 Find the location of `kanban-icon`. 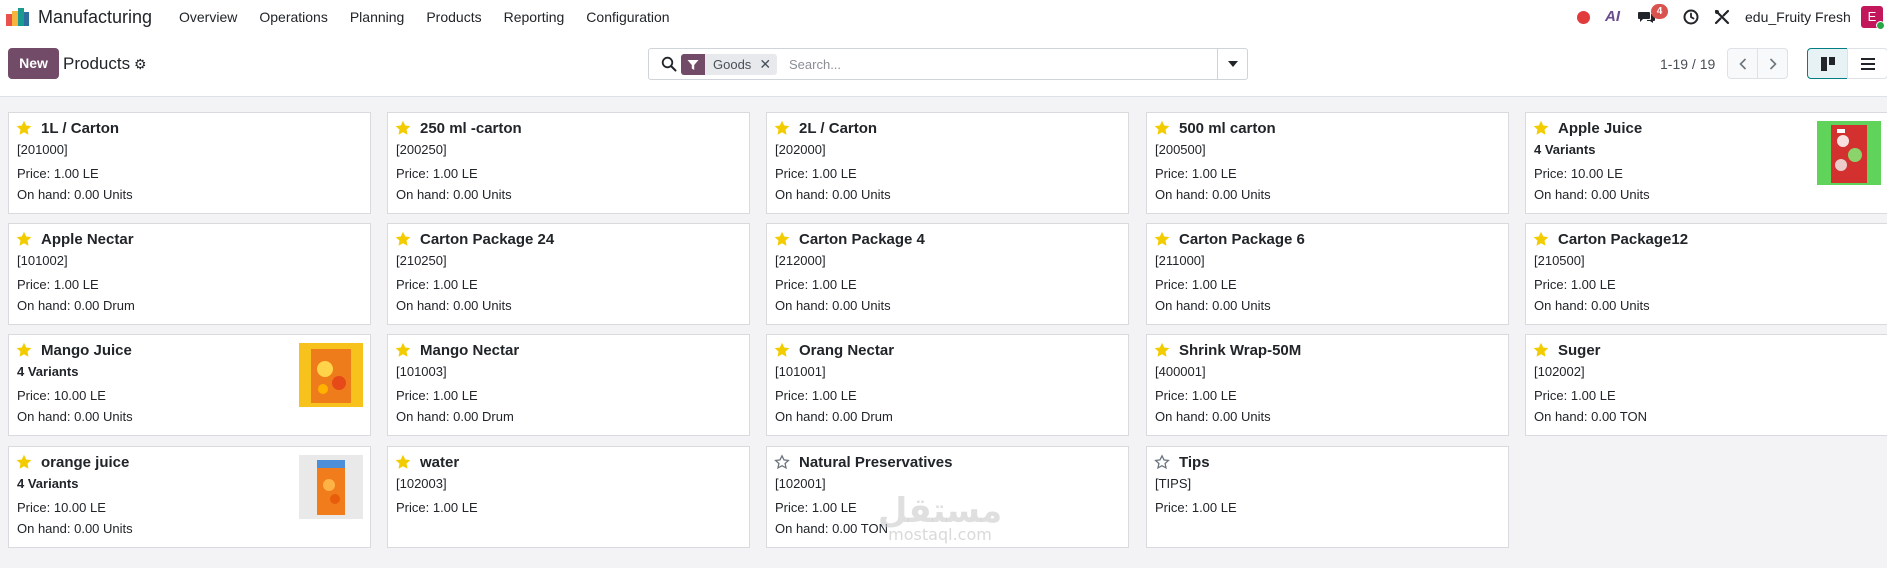

kanban-icon is located at coordinates (1827, 63).